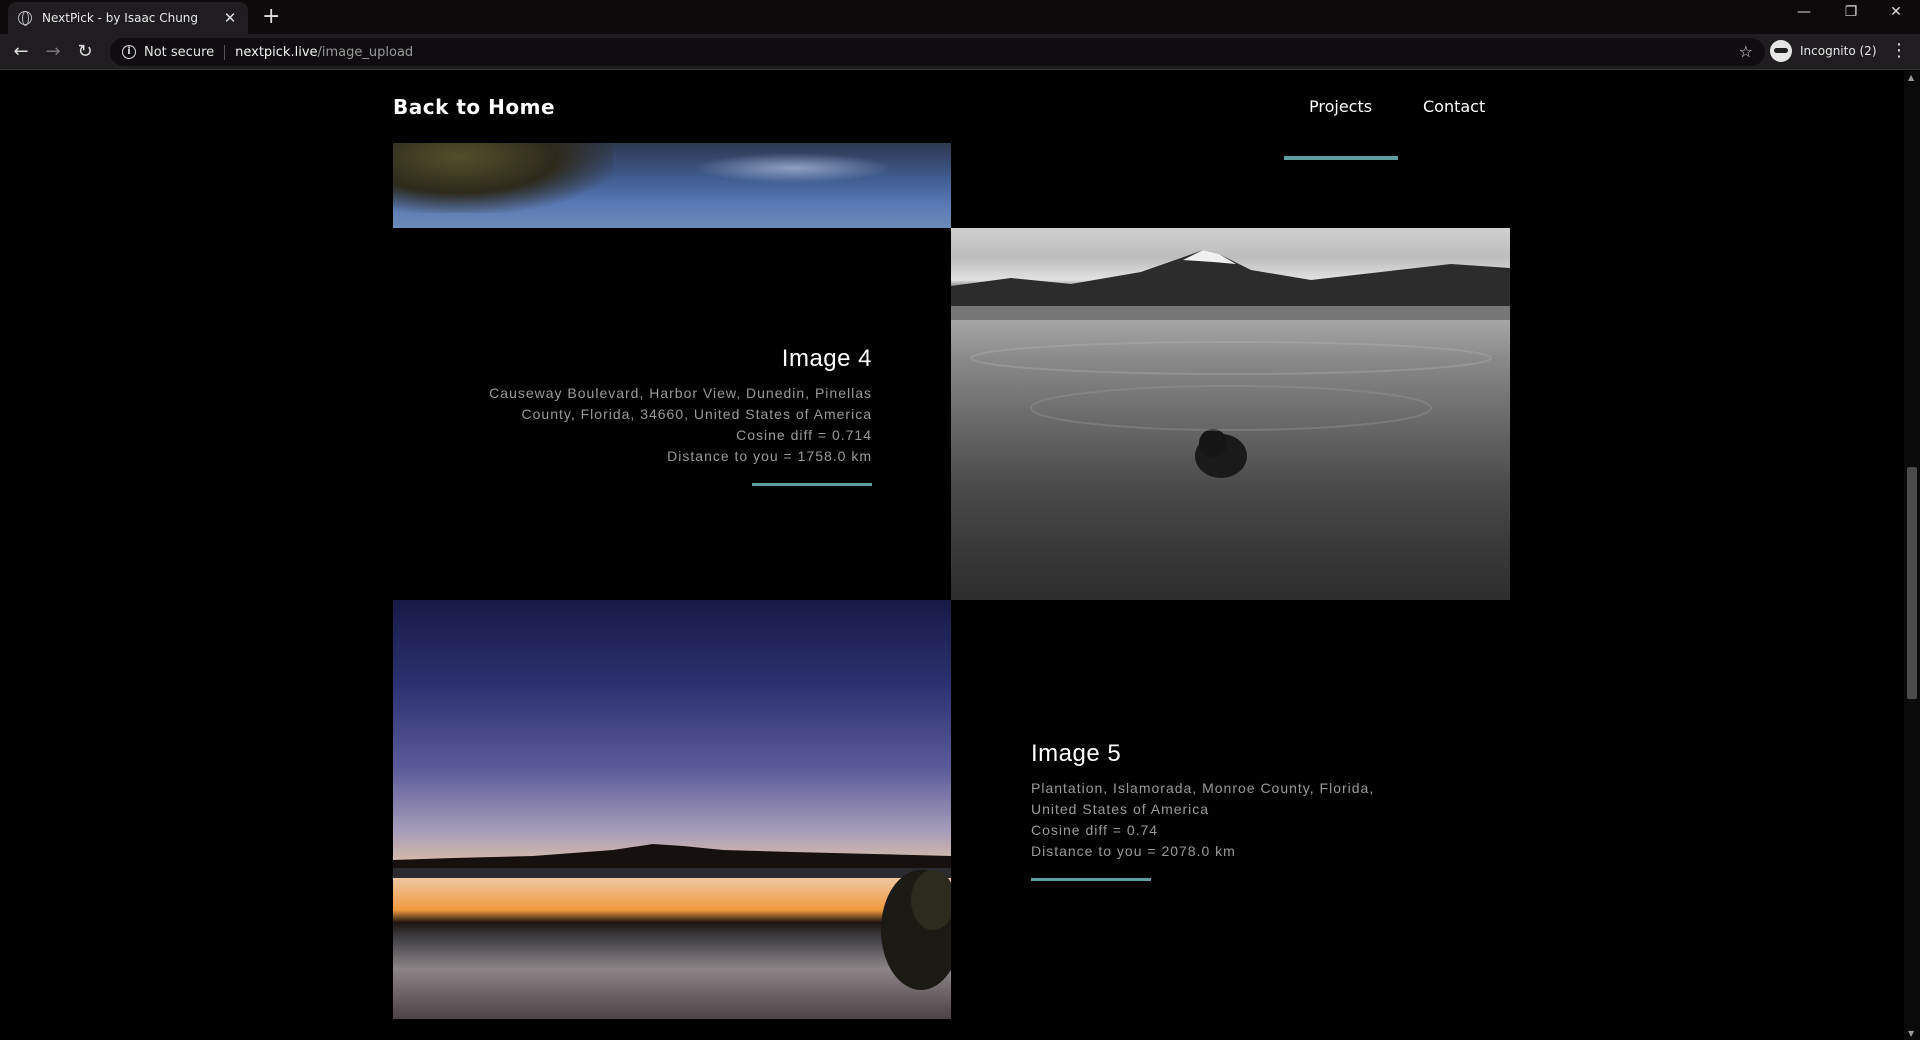 The image size is (1920, 1040). I want to click on incognito-icon, so click(1781, 51).